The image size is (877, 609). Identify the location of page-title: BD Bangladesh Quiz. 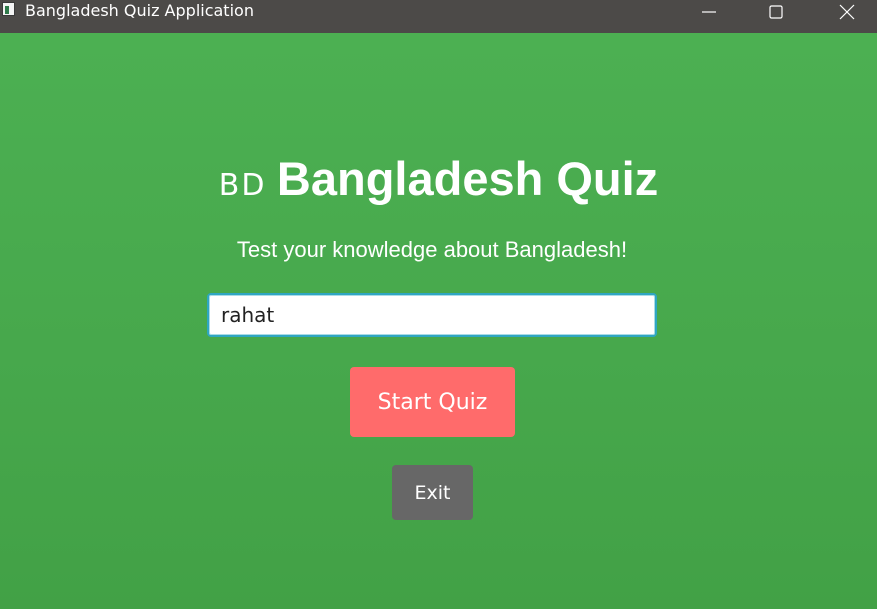
(438, 178).